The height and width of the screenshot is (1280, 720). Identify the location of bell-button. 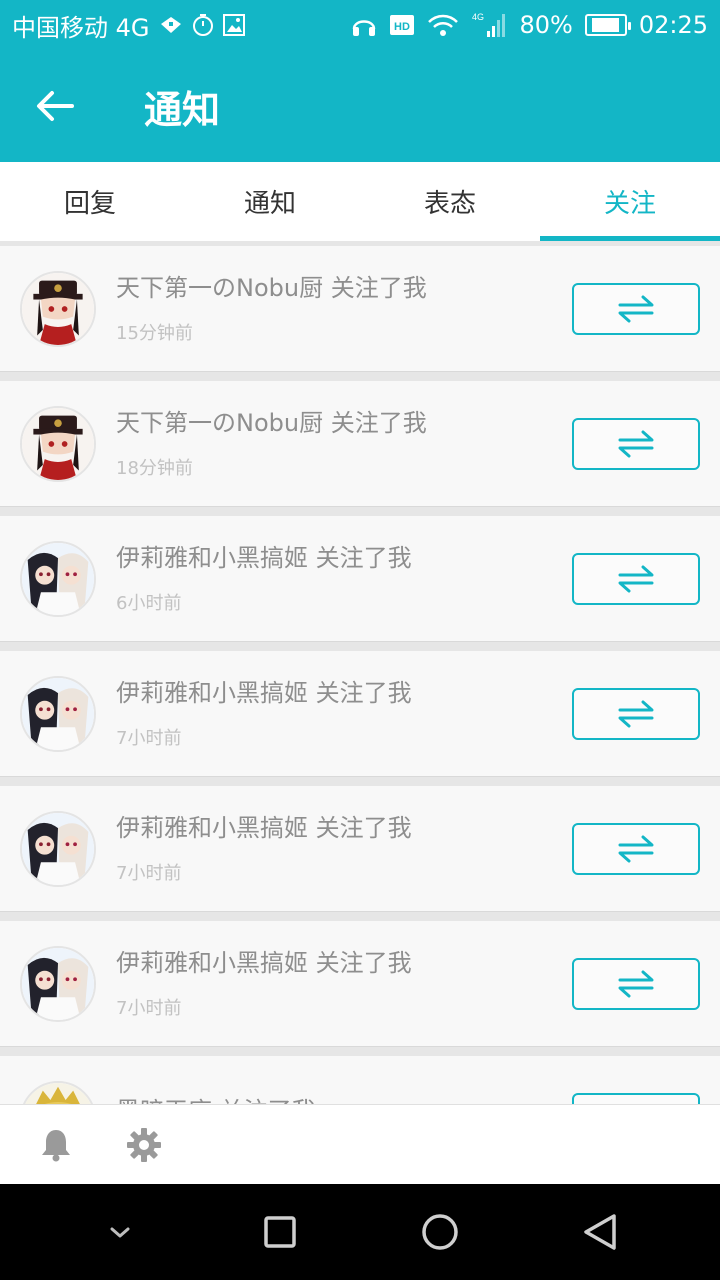
(56, 1145).